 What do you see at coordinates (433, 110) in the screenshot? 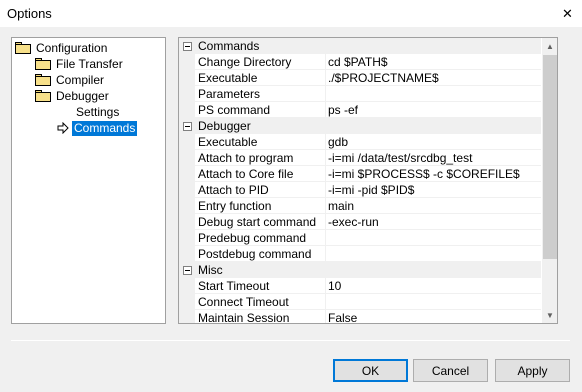
I see `property-value: ps -ef` at bounding box center [433, 110].